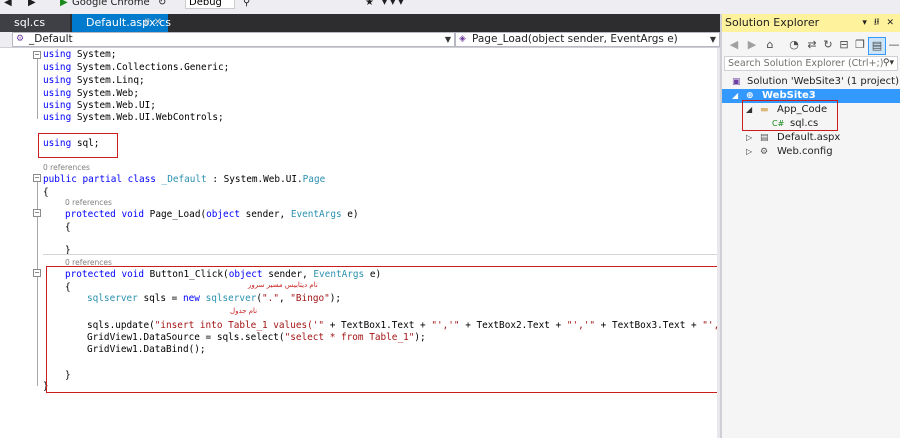  I want to click on editor-margin, so click(15, 243).